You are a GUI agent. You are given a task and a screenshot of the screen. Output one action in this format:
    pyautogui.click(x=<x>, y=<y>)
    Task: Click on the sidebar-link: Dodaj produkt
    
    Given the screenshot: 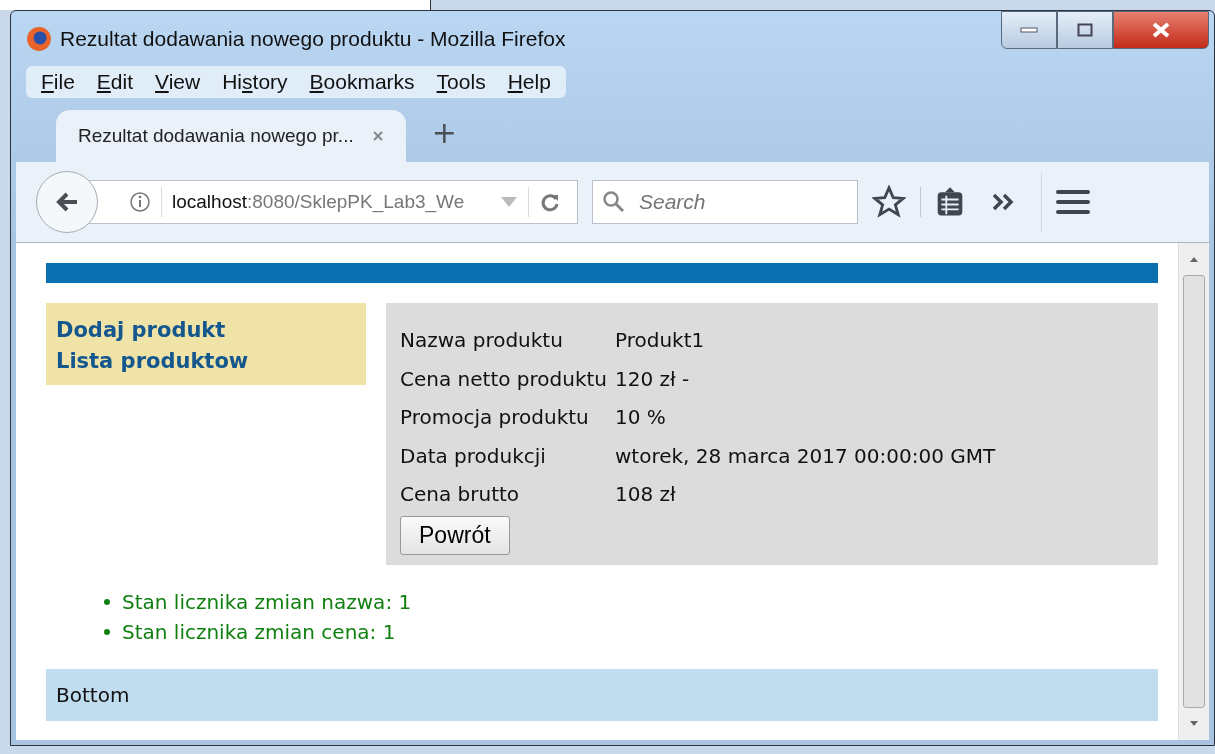 What is the action you would take?
    pyautogui.click(x=206, y=330)
    